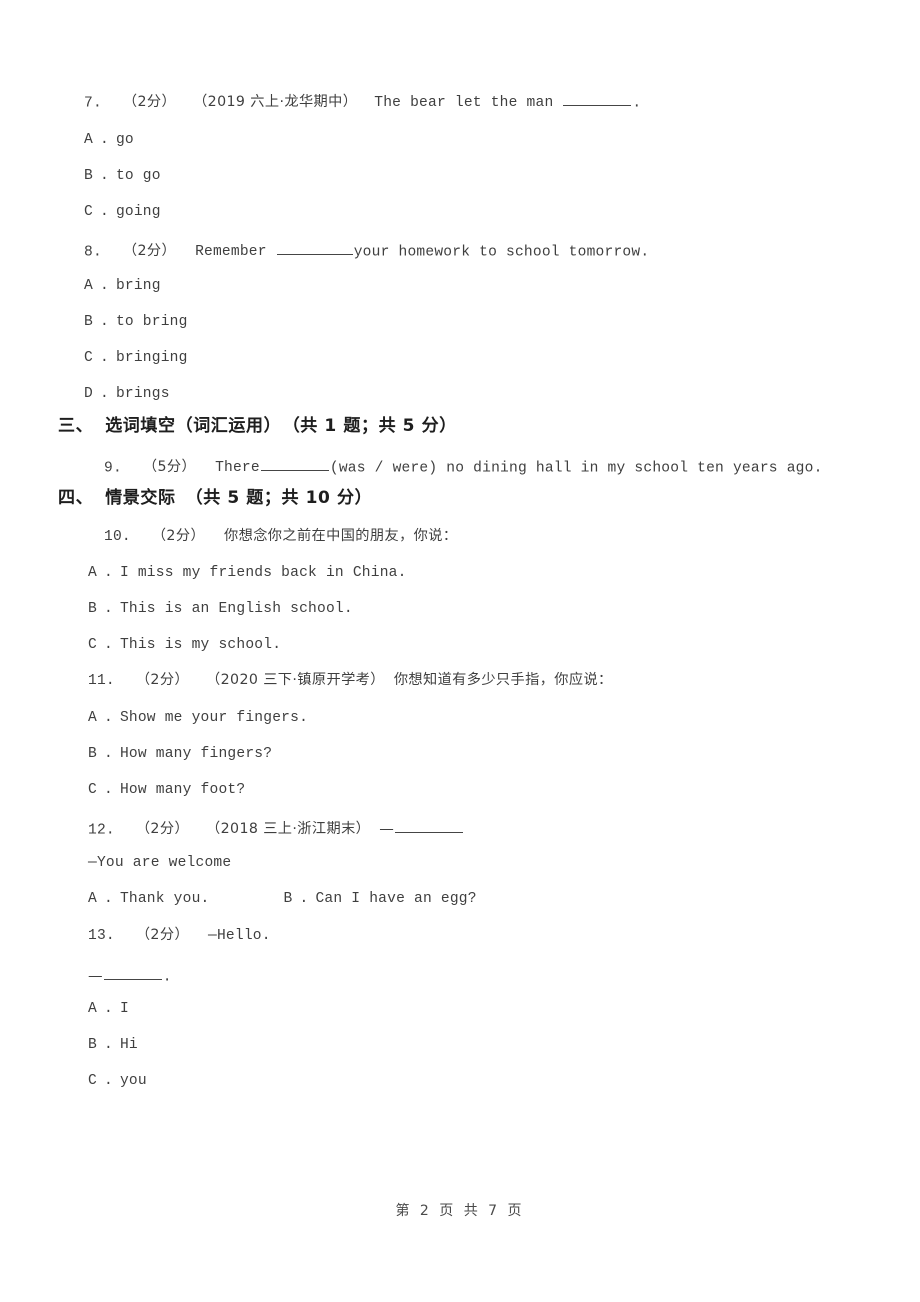 The height and width of the screenshot is (1302, 920). I want to click on question-12-stem: 12. （2分） （2018 三上·浙江期末） —, so click(276, 828).